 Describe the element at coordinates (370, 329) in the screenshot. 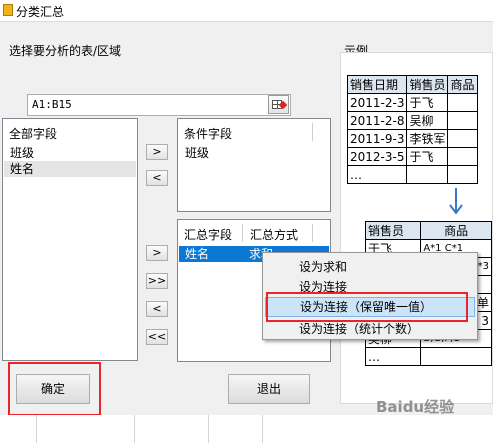

I see `menu-item-set-concat-count: 设为连接（统计个数）` at that location.